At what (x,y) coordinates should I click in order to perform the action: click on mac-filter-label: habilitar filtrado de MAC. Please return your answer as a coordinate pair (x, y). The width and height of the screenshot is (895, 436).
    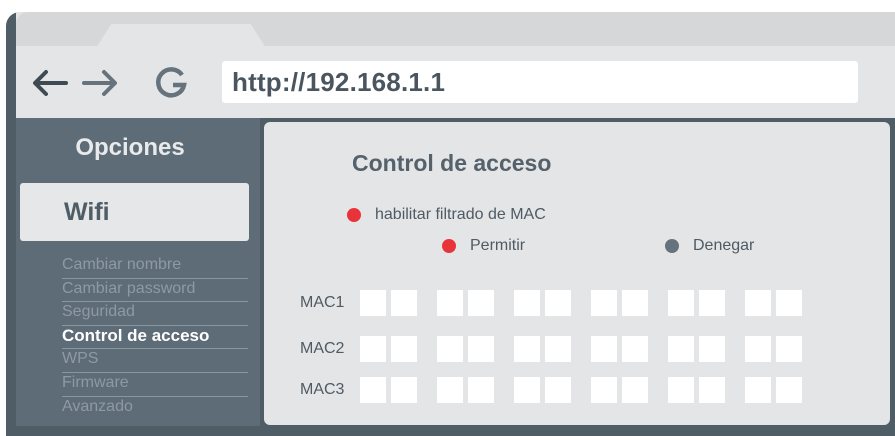
    Looking at the image, I should click on (460, 214).